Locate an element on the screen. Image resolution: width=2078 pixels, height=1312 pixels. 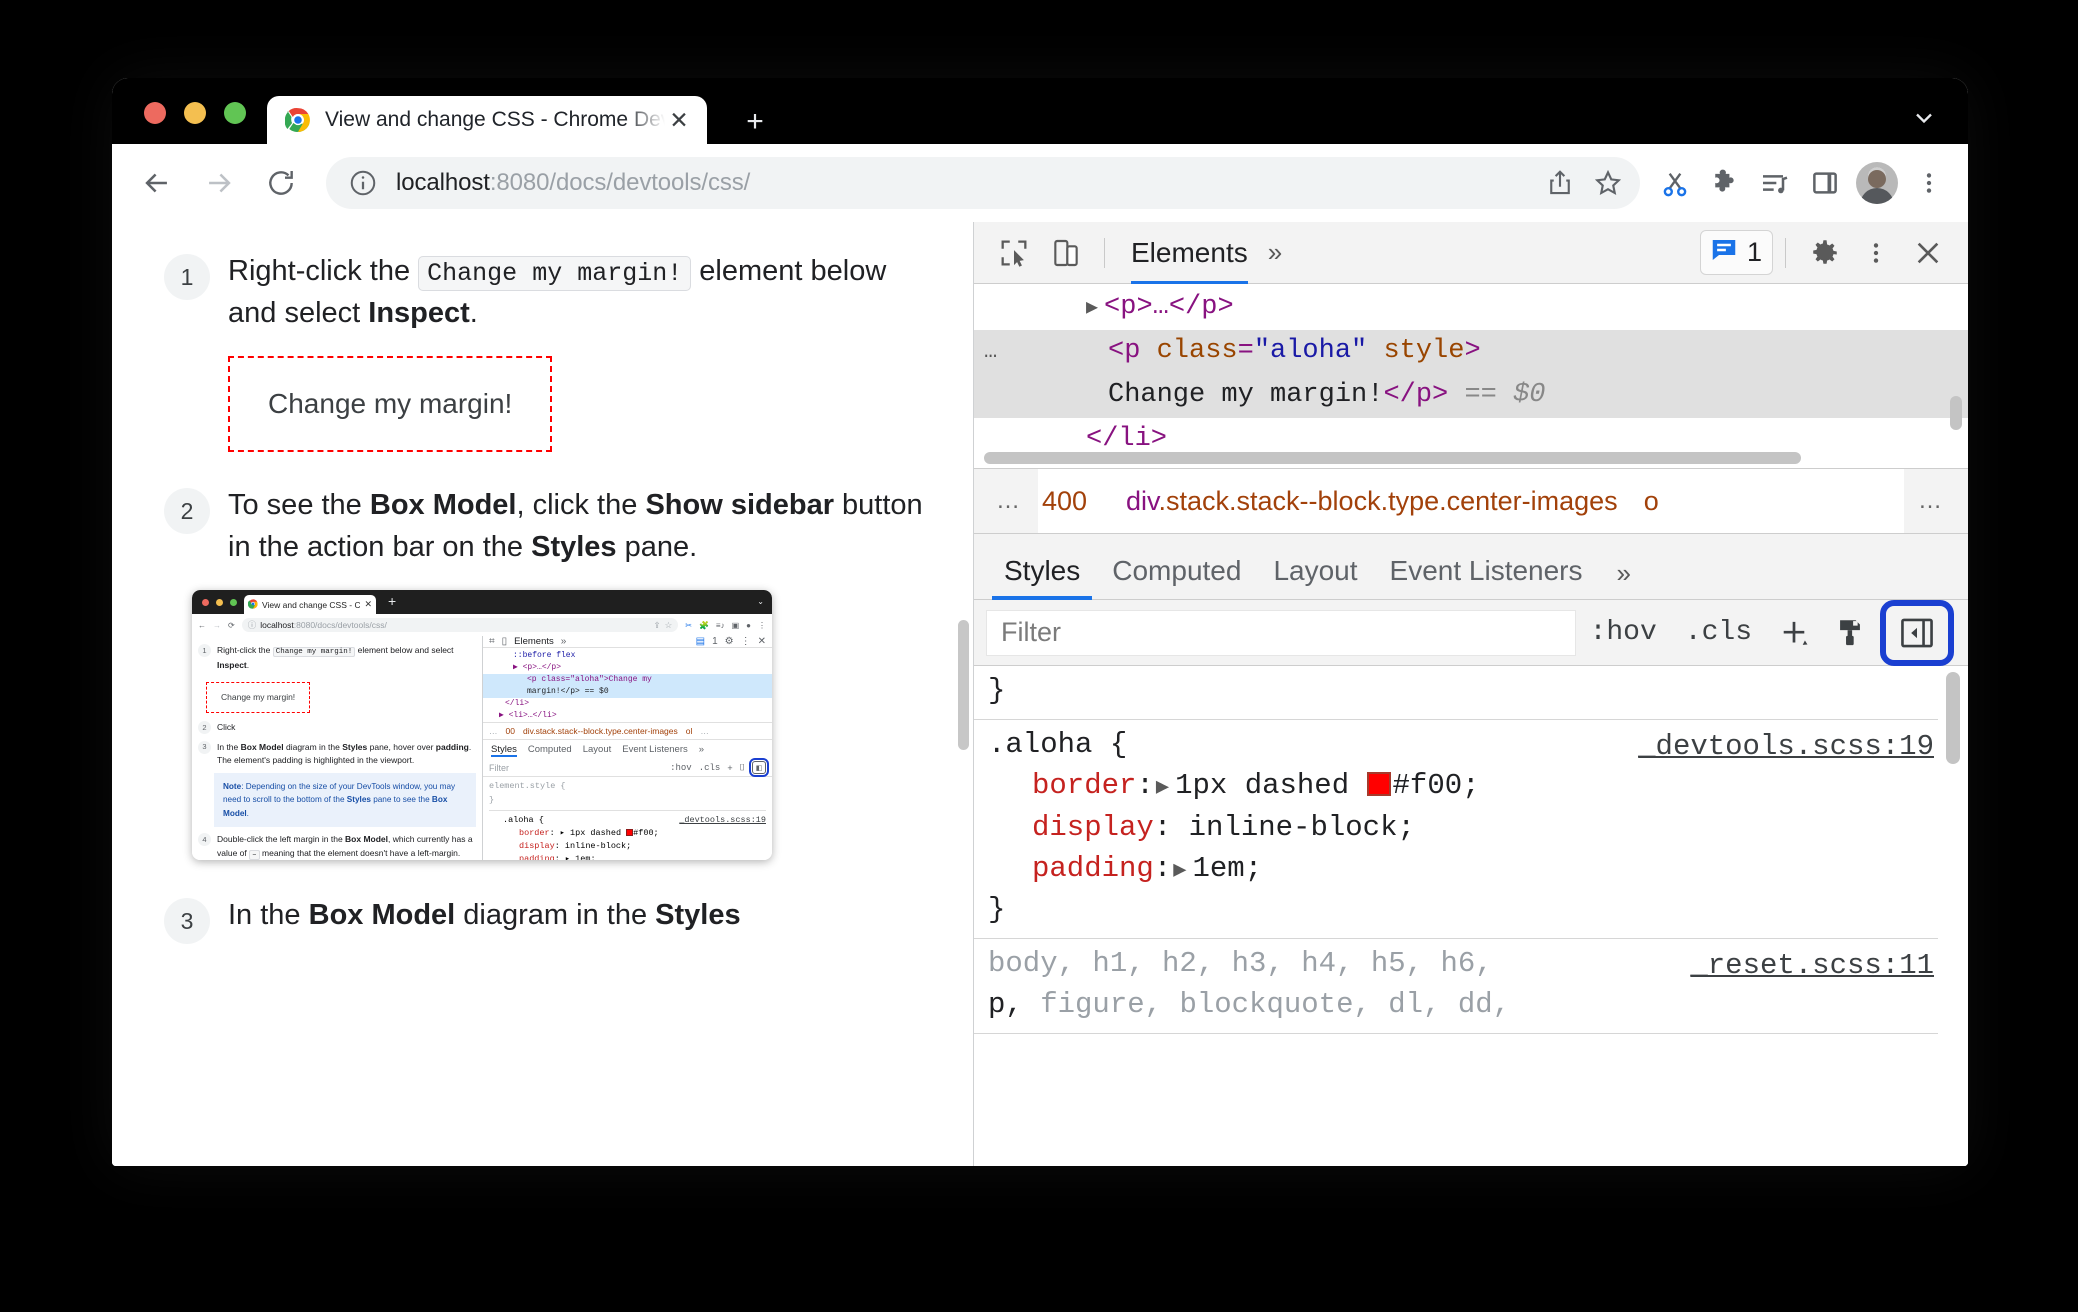
css-rules-scrollbar-thumb is located at coordinates (1953, 718).